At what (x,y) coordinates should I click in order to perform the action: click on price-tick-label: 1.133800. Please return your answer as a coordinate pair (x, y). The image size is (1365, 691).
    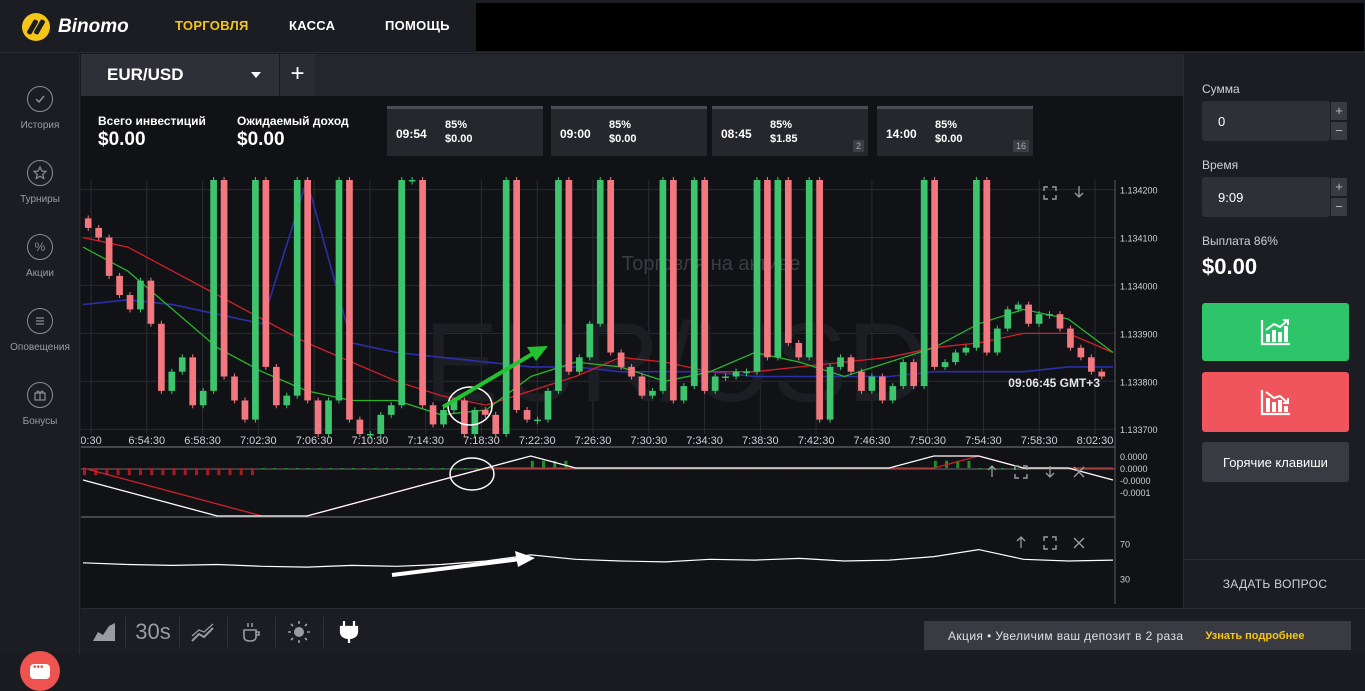
    Looking at the image, I should click on (1139, 382).